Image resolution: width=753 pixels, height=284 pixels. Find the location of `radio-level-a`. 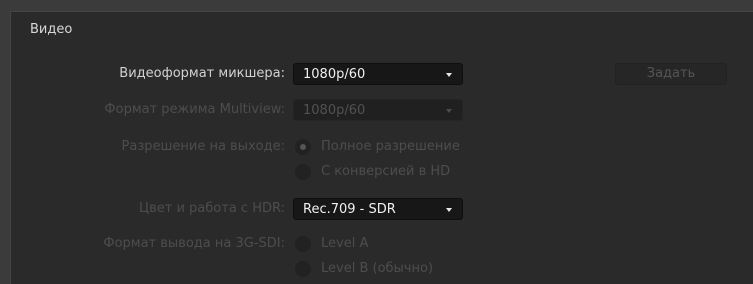

radio-level-a is located at coordinates (303, 244).